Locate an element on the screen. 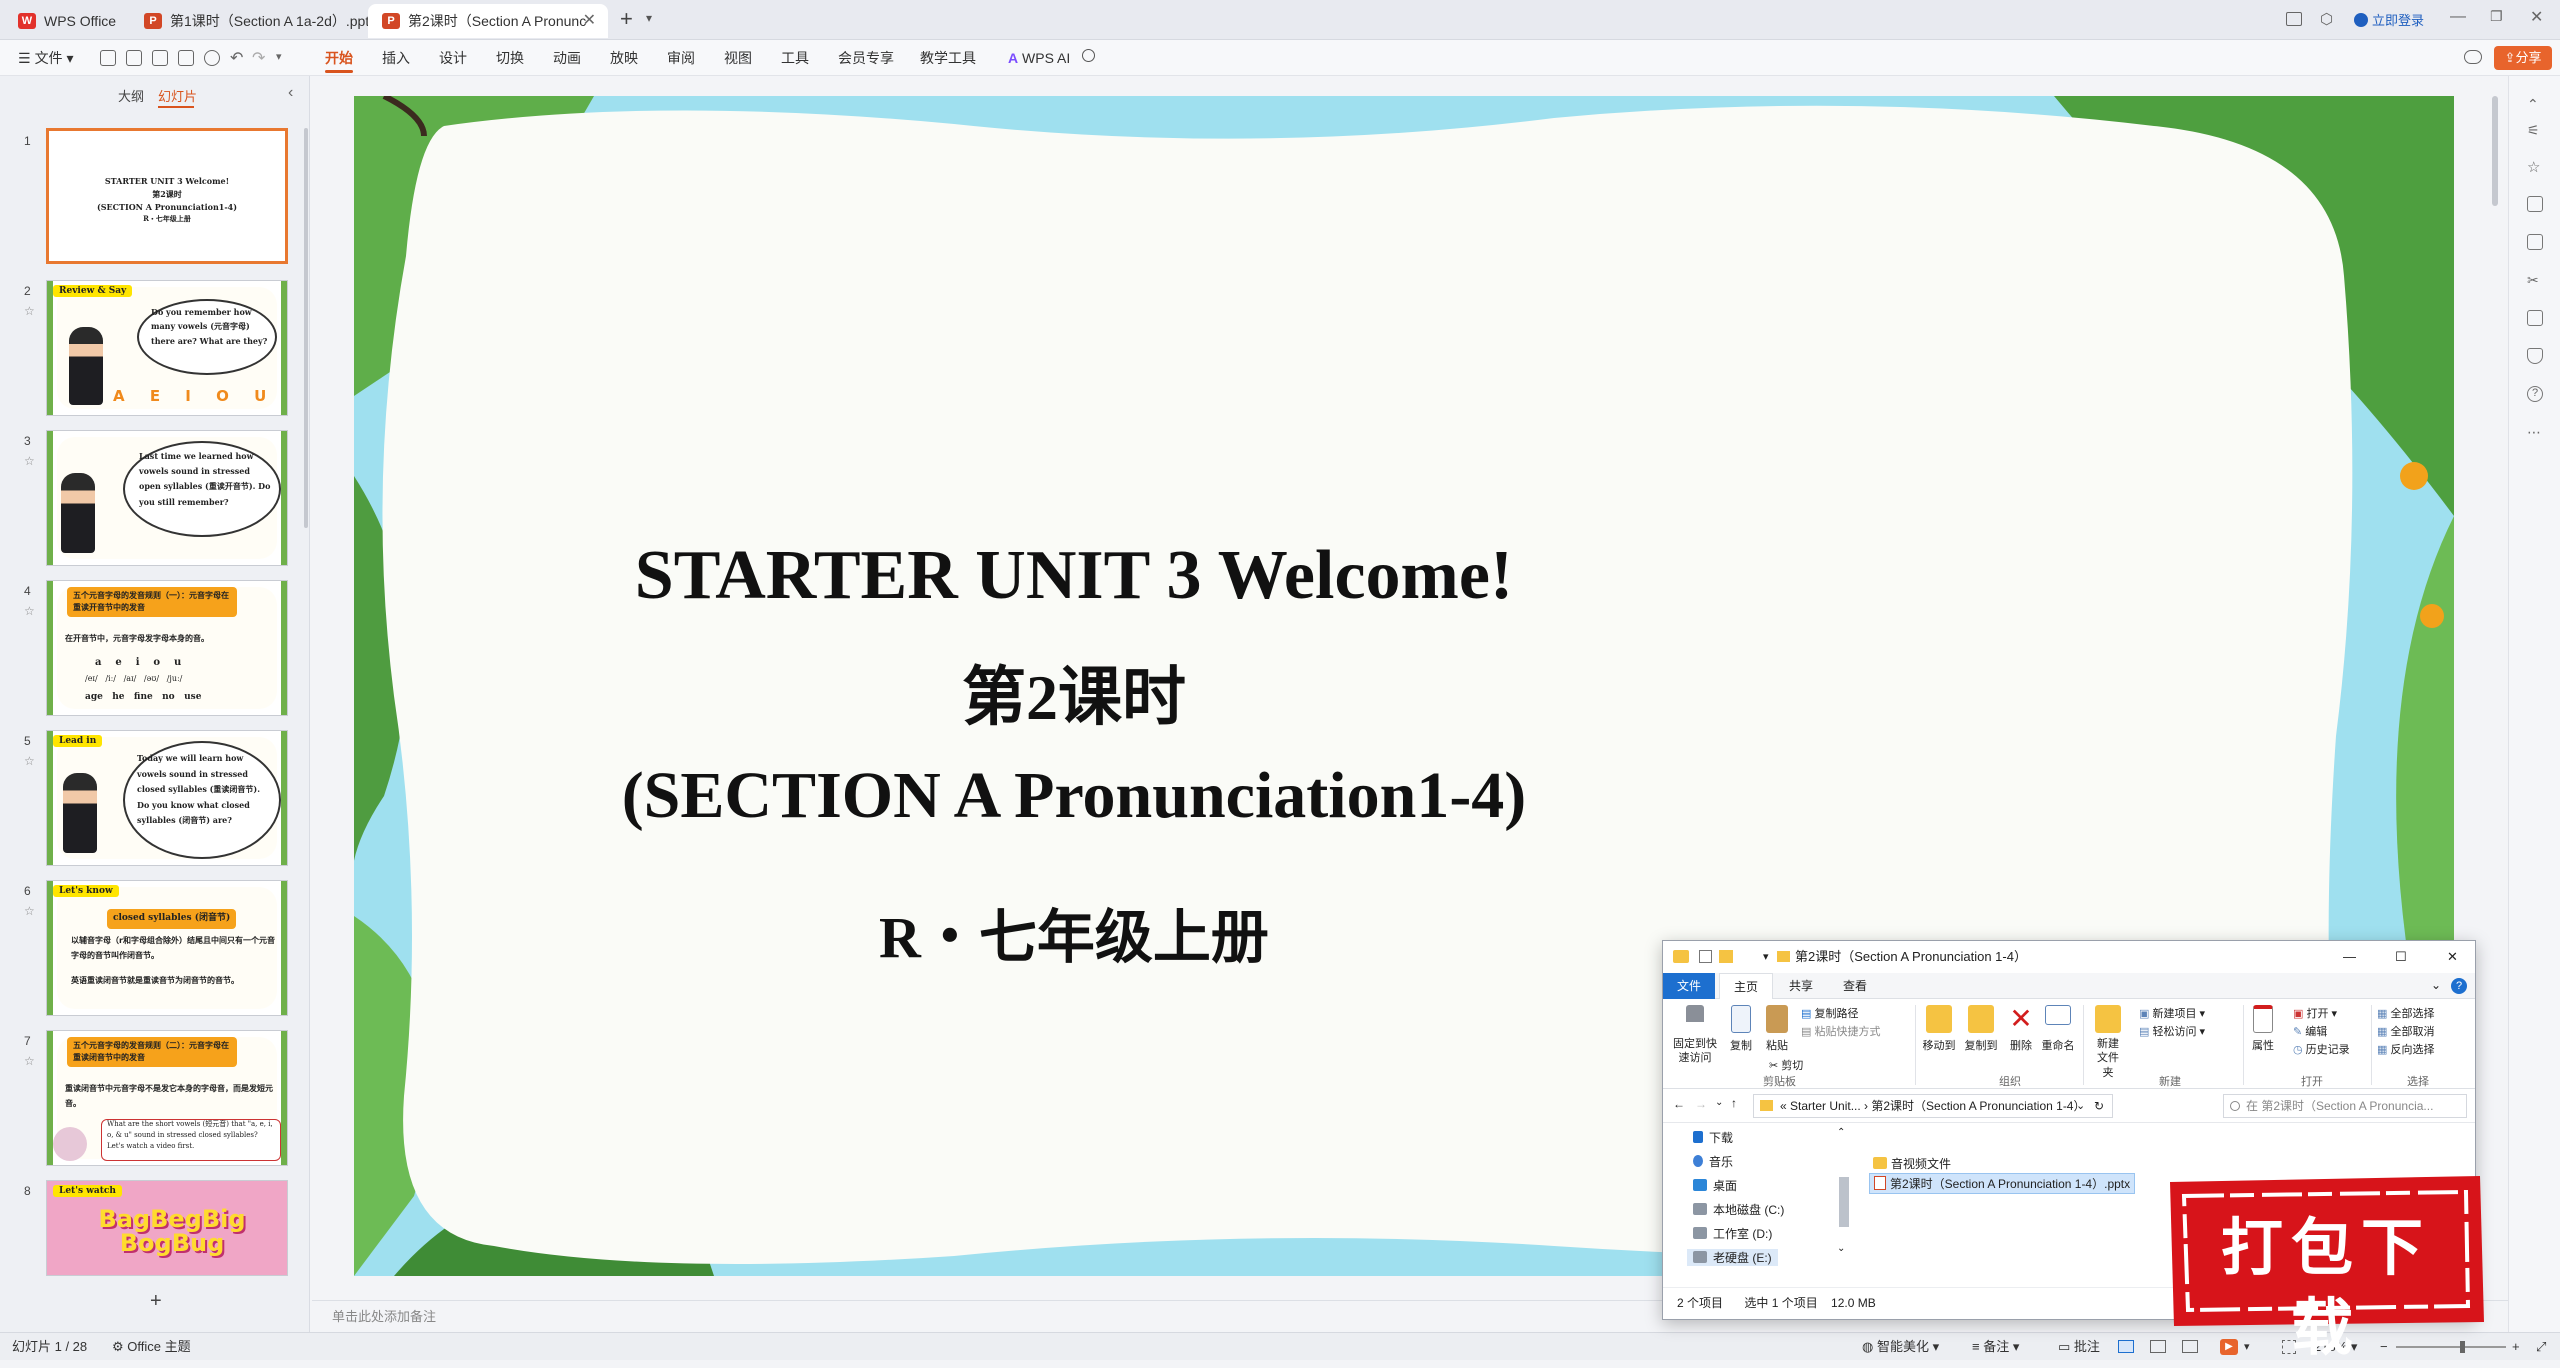 This screenshot has height=1368, width=2560. explorer-maximize-button: ☐ is located at coordinates (2401, 957).